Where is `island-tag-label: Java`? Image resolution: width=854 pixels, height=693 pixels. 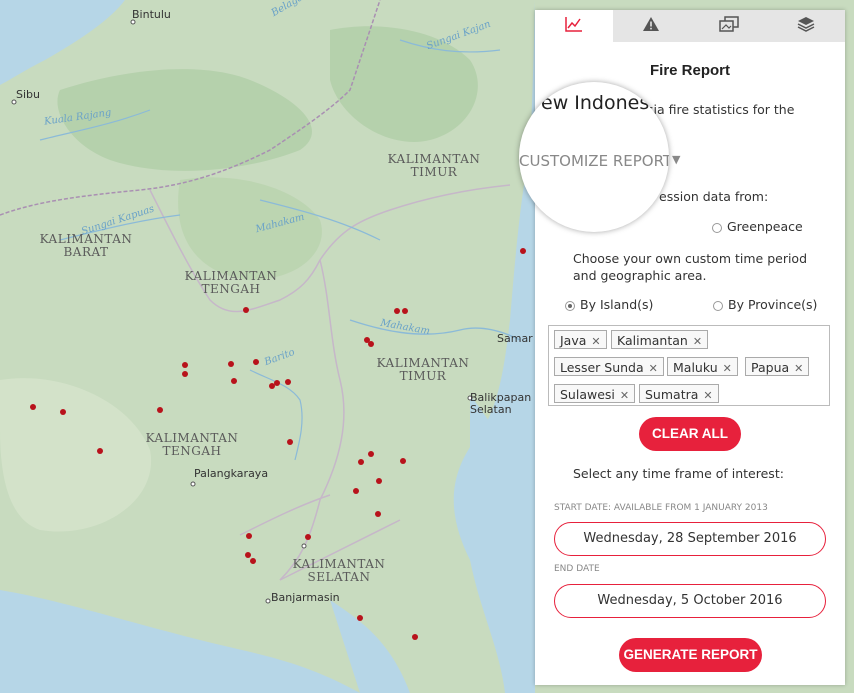
island-tag-label: Java is located at coordinates (573, 340).